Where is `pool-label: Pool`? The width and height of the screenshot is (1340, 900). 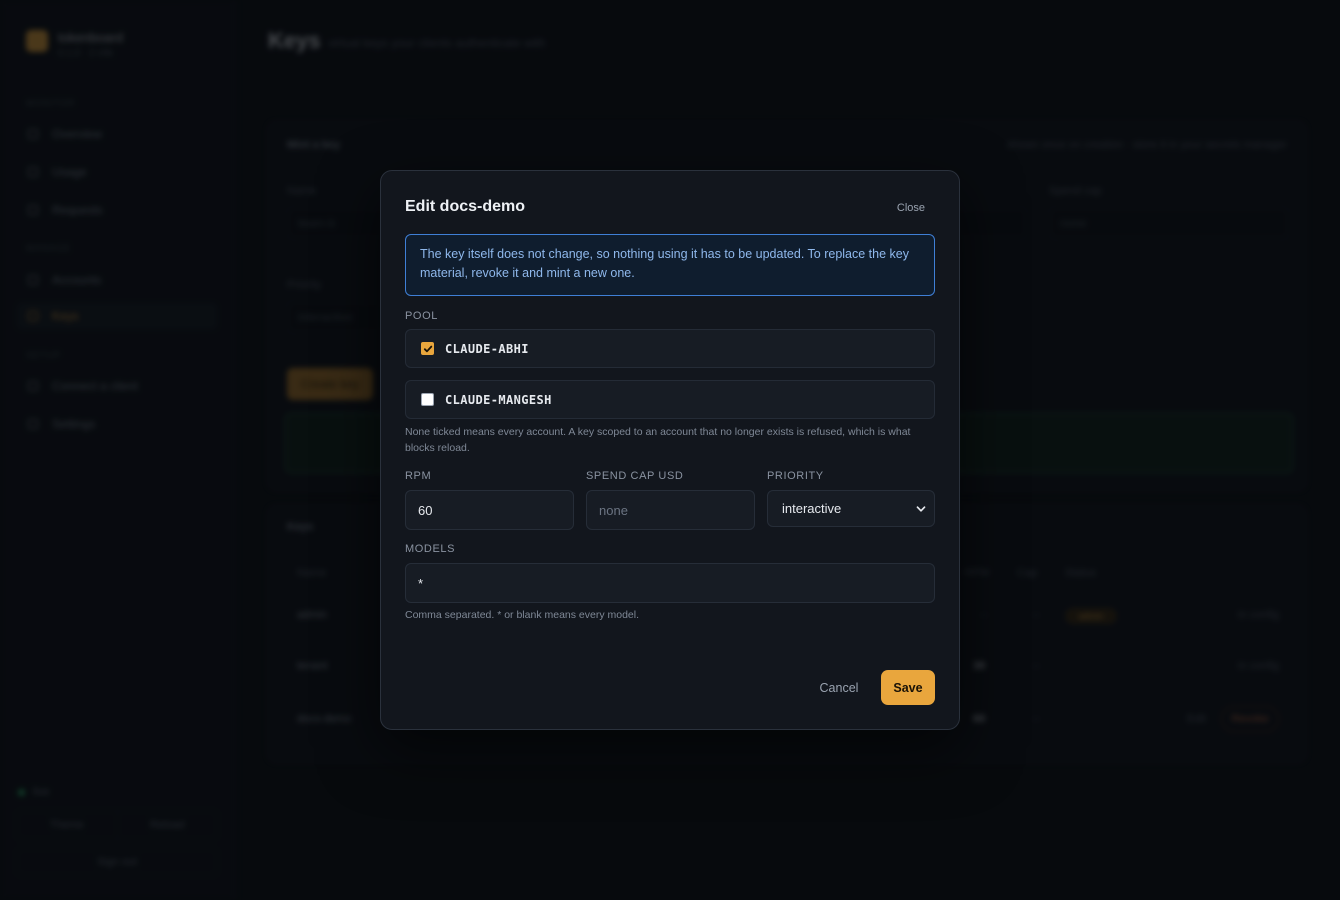 pool-label: Pool is located at coordinates (421, 316).